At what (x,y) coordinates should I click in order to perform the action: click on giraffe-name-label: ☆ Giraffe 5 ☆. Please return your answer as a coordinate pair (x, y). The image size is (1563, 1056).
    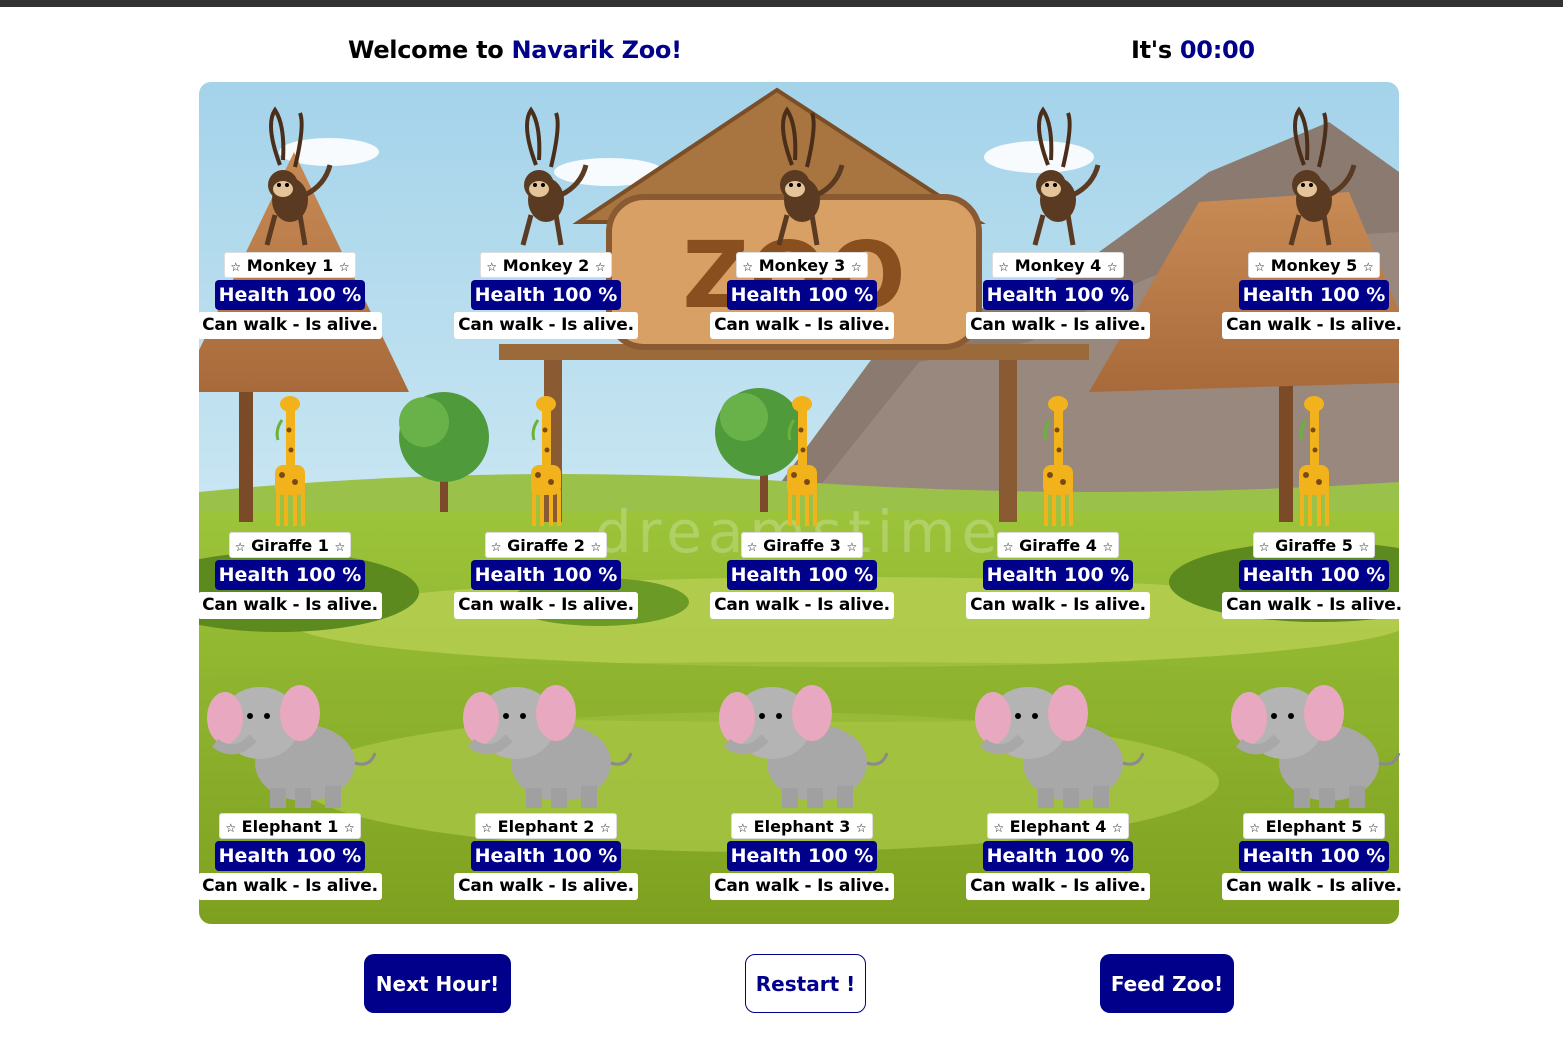
    Looking at the image, I should click on (1314, 545).